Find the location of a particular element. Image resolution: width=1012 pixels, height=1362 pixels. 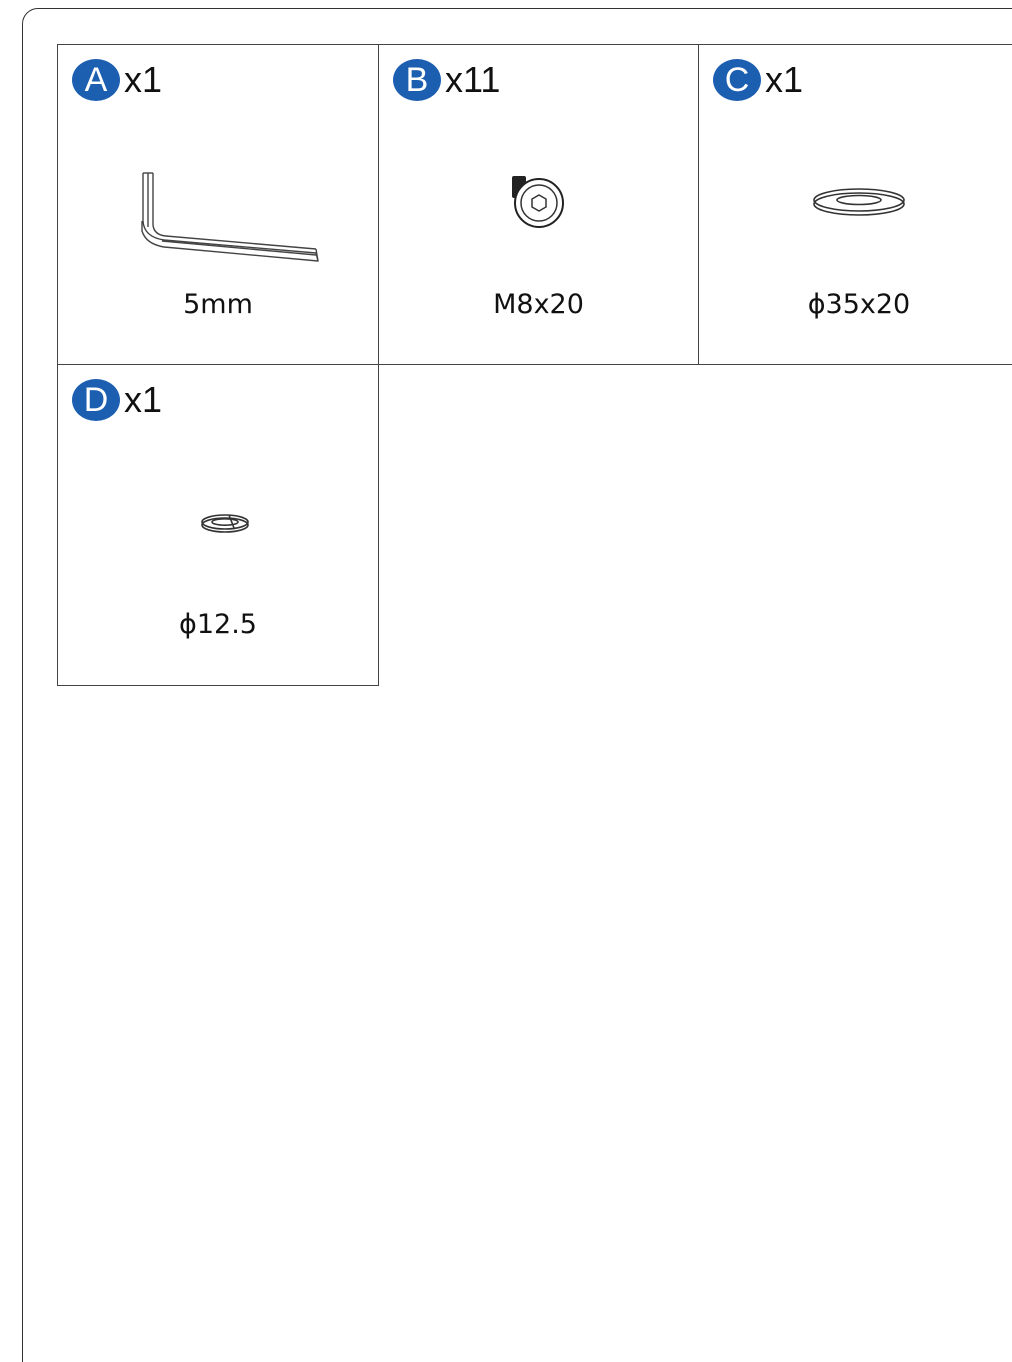

flat-washer-icon is located at coordinates (859, 202).